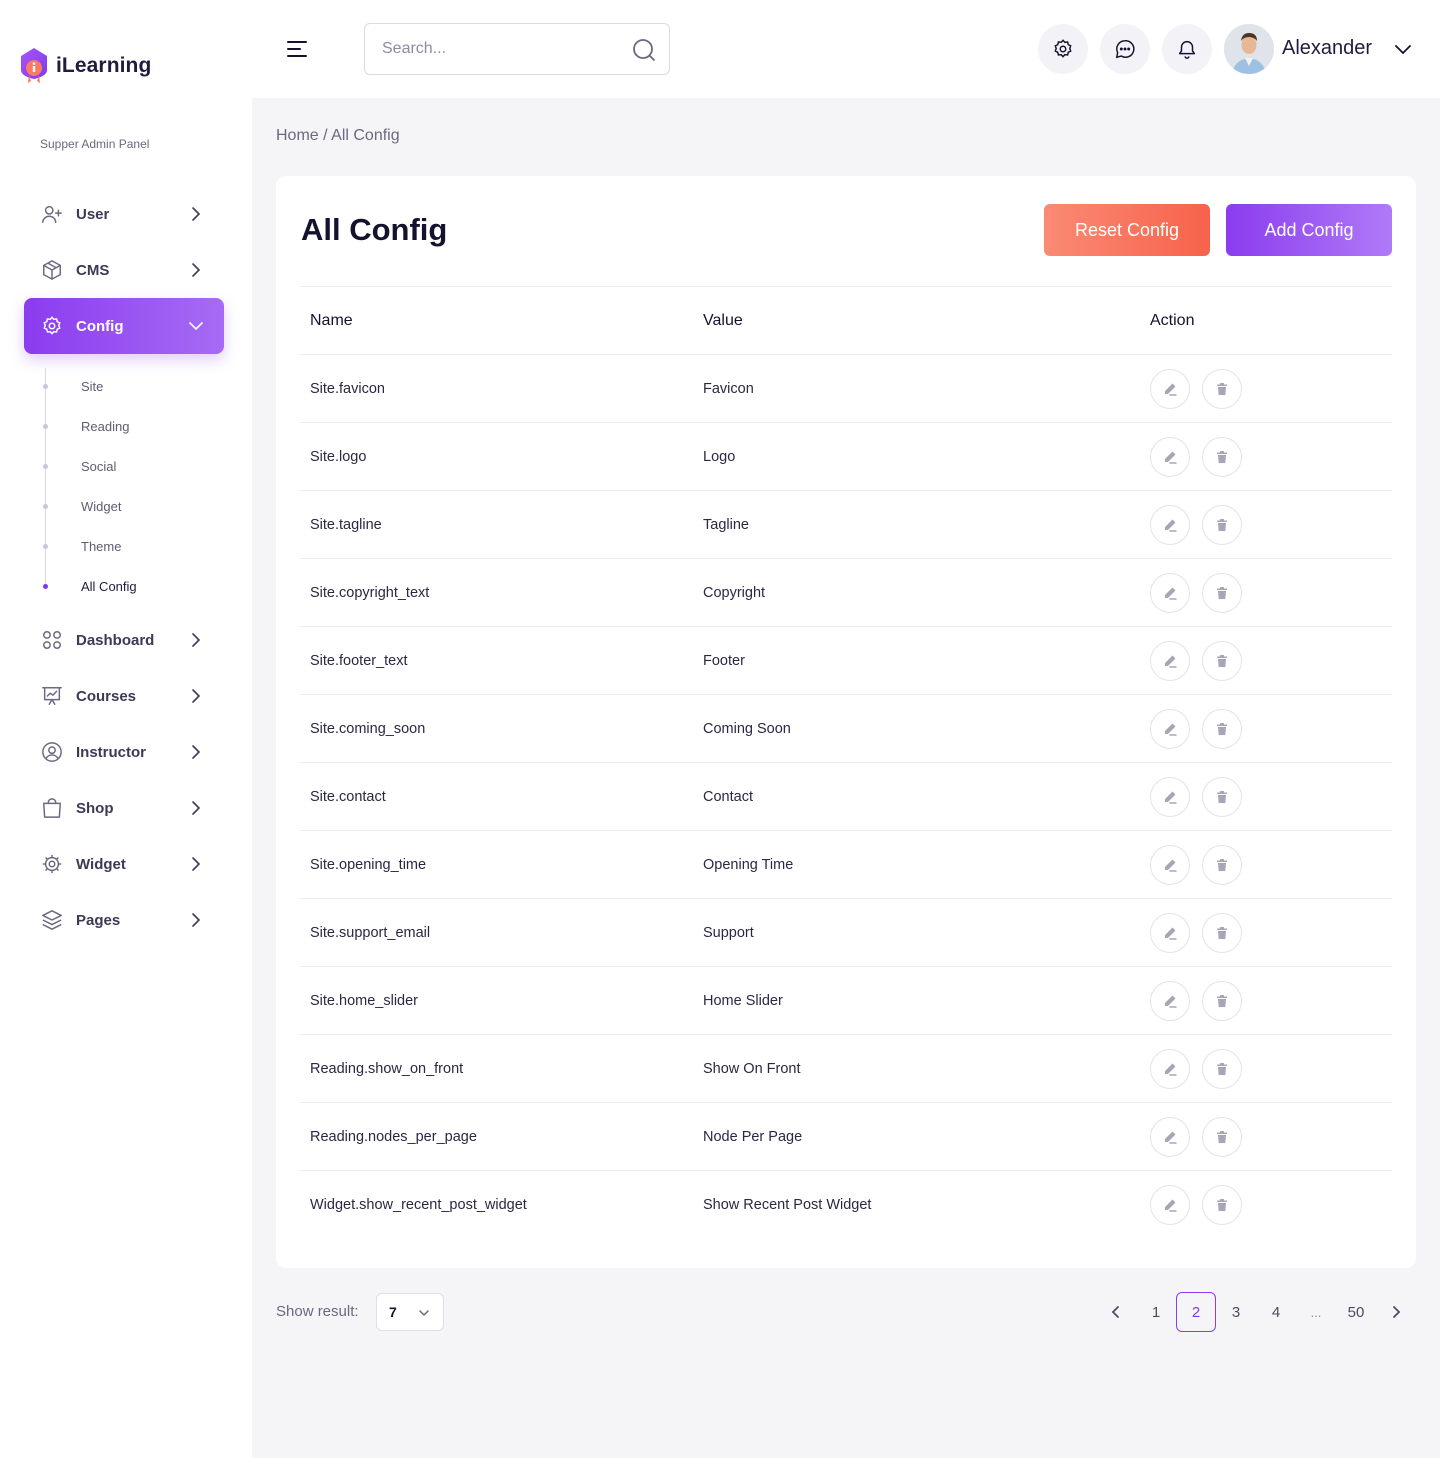  Describe the element at coordinates (1116, 1312) in the screenshot. I see `pagination-prev-button` at that location.